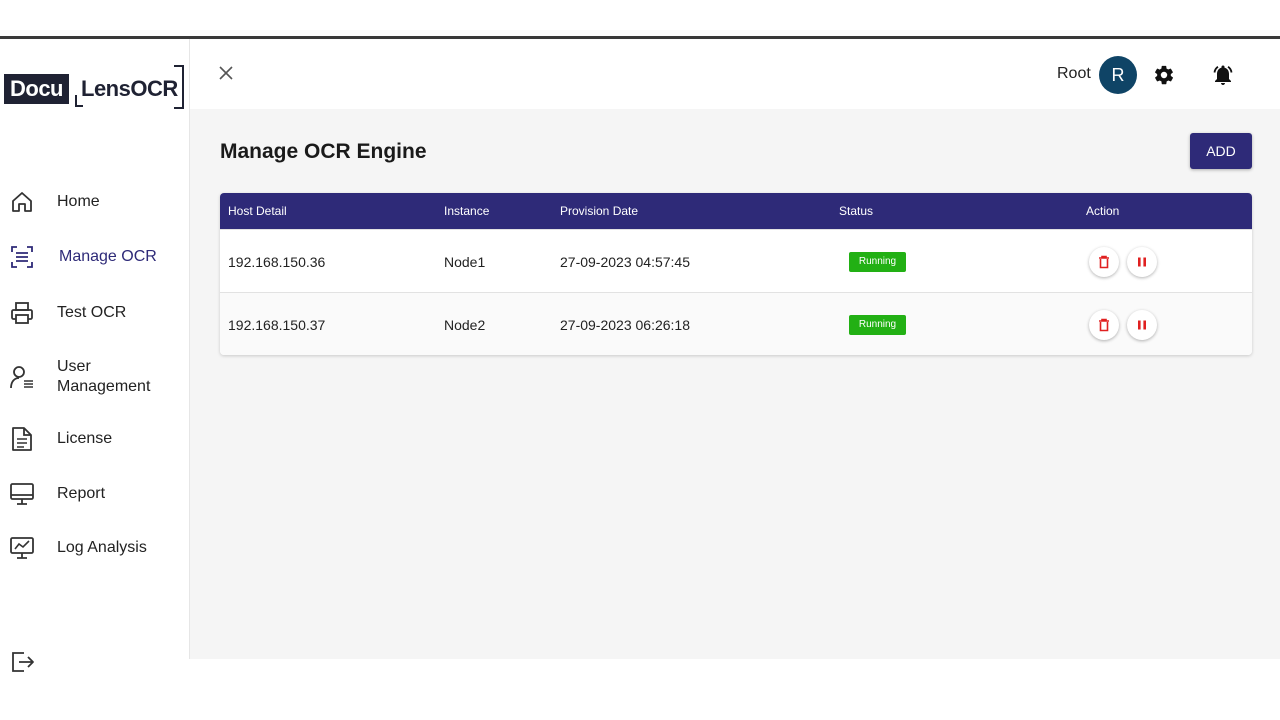 This screenshot has height=720, width=1280. What do you see at coordinates (85, 438) in the screenshot?
I see `sidebar-item-label: License` at bounding box center [85, 438].